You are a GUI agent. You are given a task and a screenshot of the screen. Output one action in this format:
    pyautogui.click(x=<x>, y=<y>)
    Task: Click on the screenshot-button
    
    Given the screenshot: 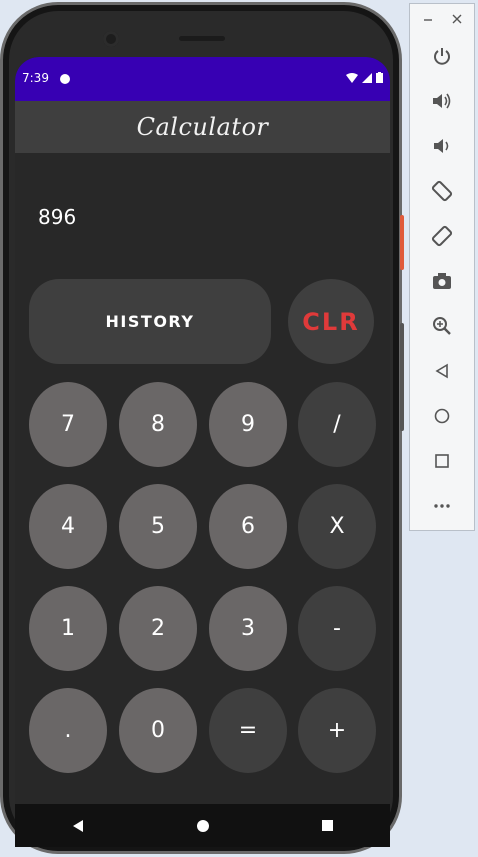 What is the action you would take?
    pyautogui.click(x=442, y=281)
    